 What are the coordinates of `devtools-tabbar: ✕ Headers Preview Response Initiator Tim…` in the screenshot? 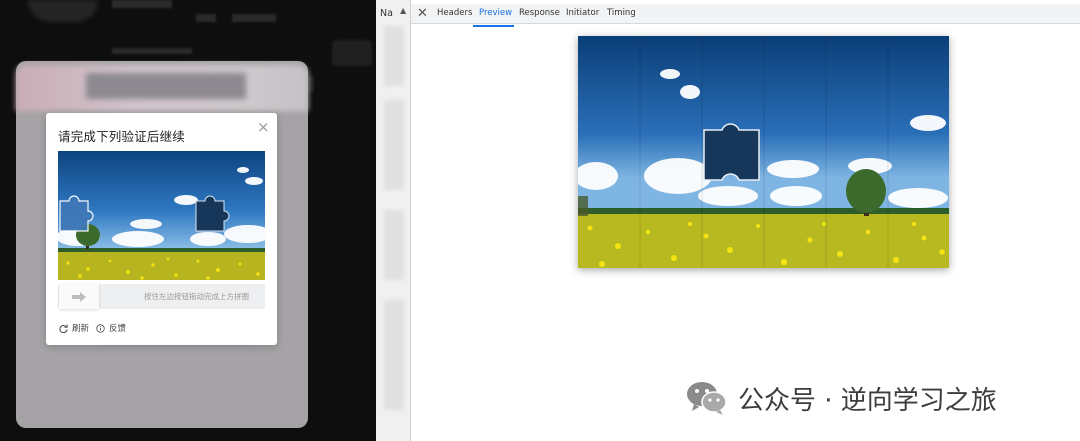 It's located at (745, 15).